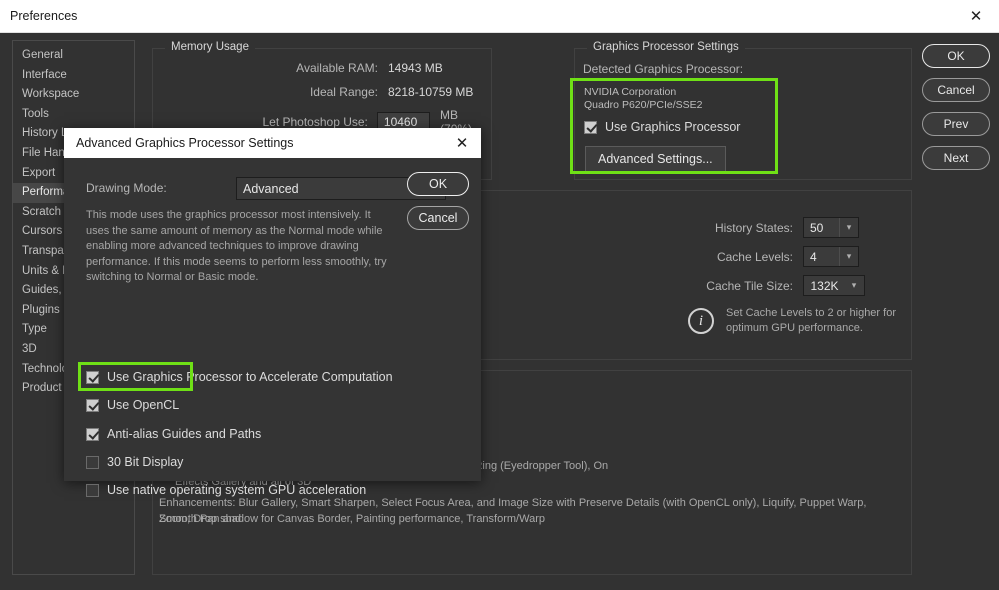  I want to click on sidebar-item-tools: Tools, so click(73, 115).